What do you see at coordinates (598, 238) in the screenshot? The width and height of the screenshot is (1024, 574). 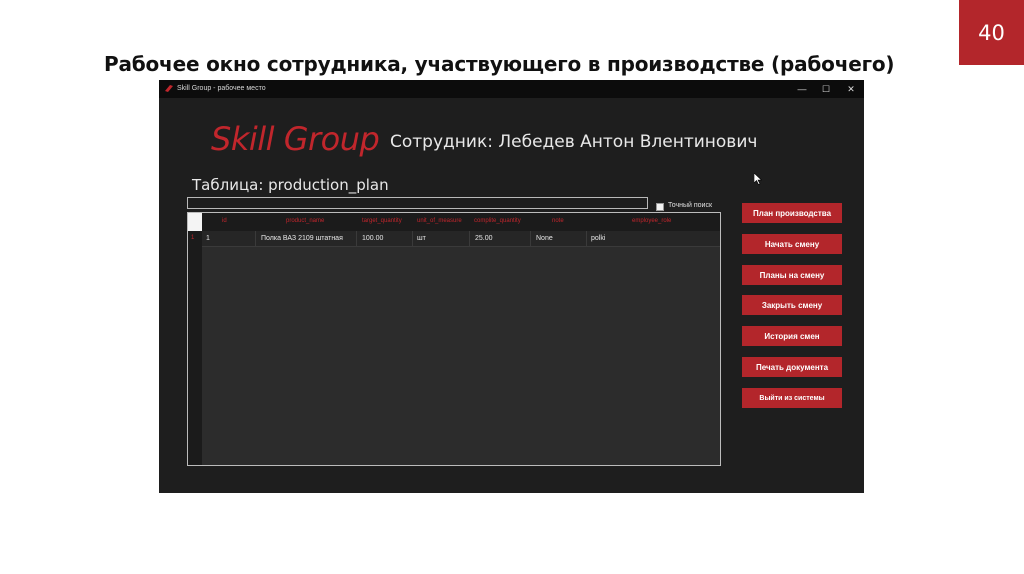 I see `cell-employee-role: polki` at bounding box center [598, 238].